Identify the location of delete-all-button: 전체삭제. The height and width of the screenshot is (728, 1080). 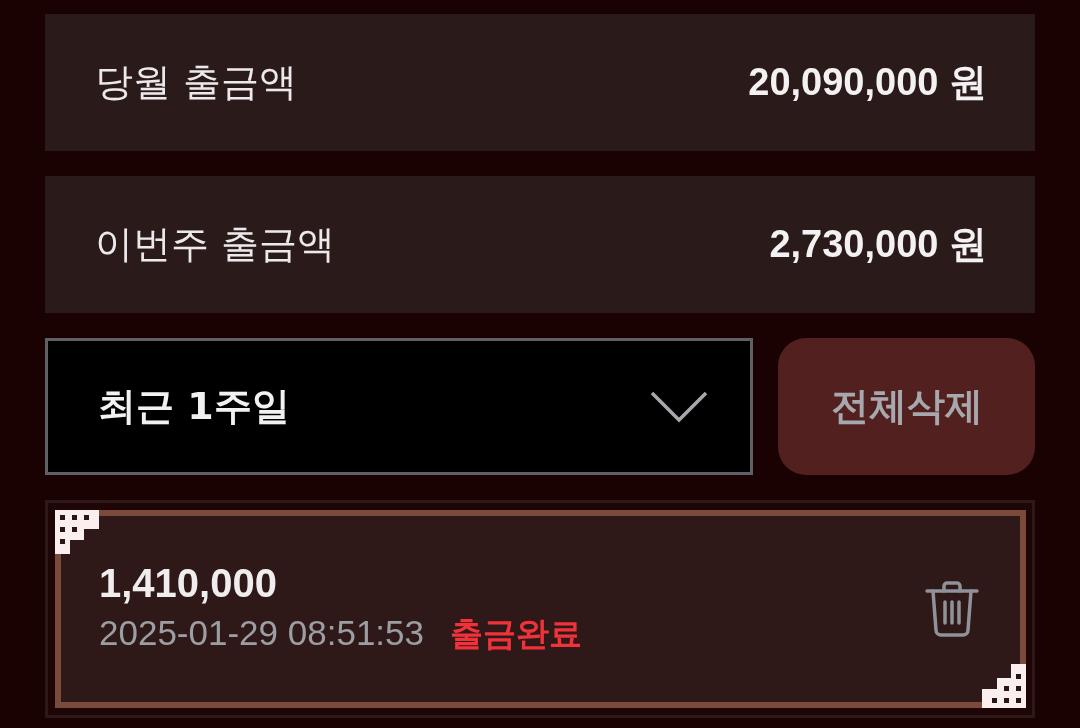
(906, 406).